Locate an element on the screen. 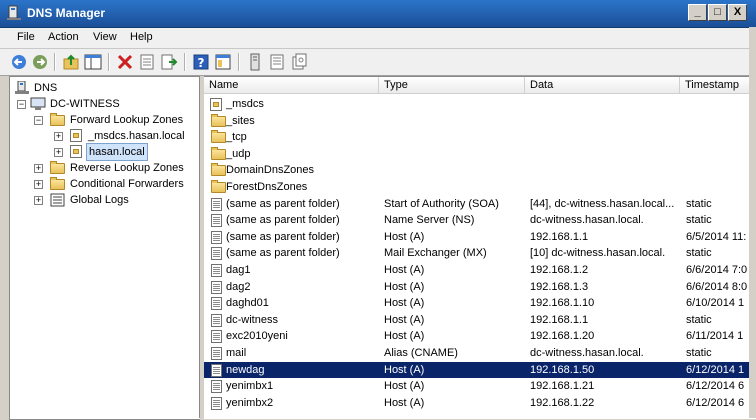 The image size is (756, 420). dns-manager-icon is located at coordinates (14, 12).